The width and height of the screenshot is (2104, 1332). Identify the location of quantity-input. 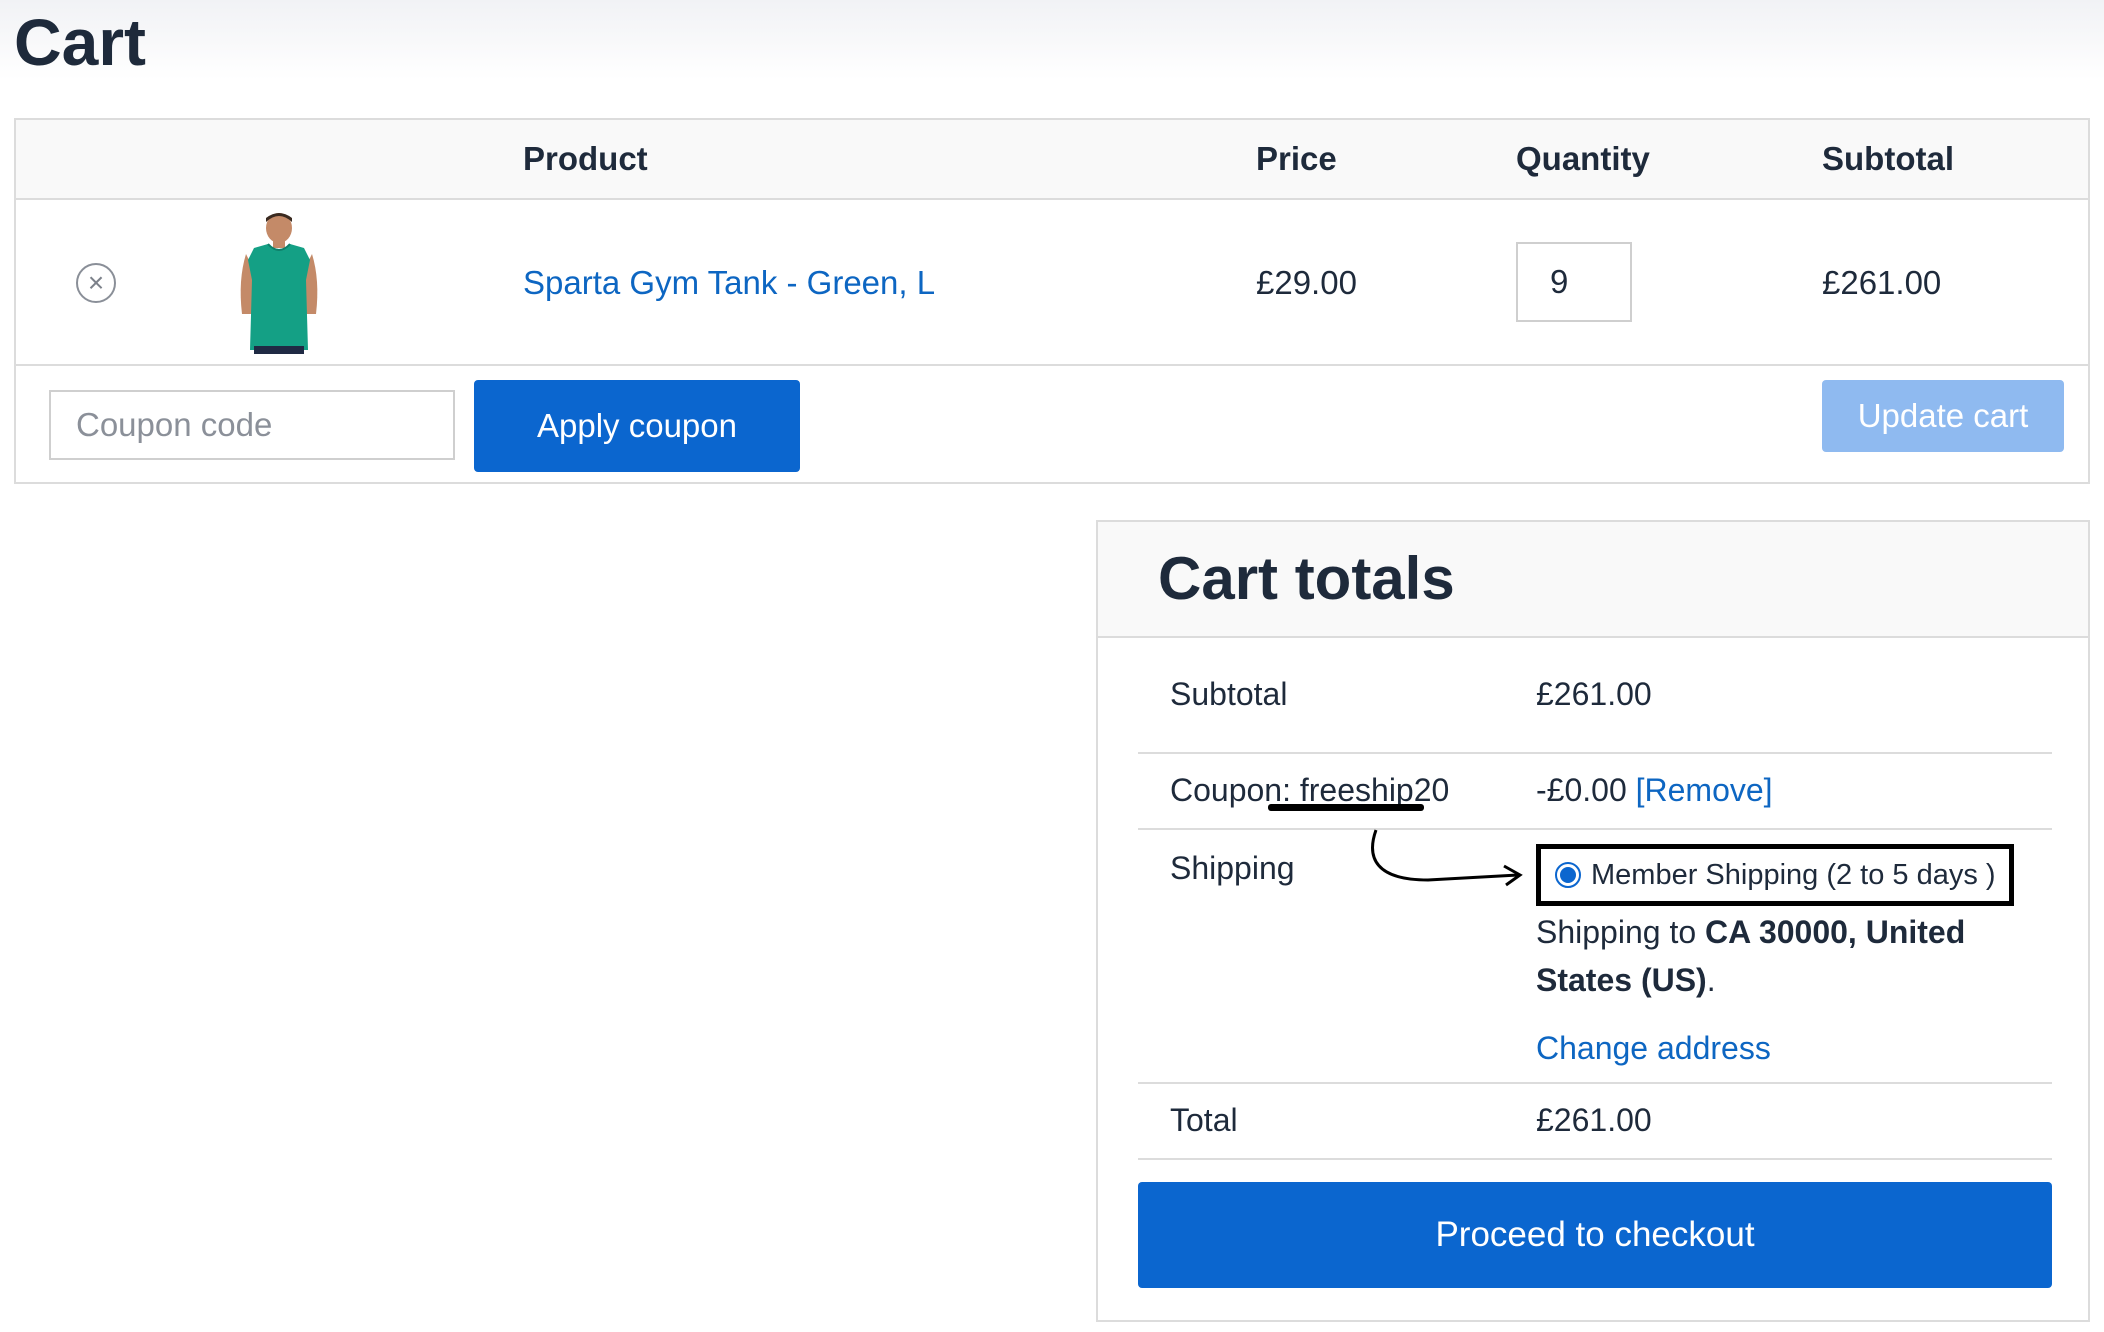
(1574, 282).